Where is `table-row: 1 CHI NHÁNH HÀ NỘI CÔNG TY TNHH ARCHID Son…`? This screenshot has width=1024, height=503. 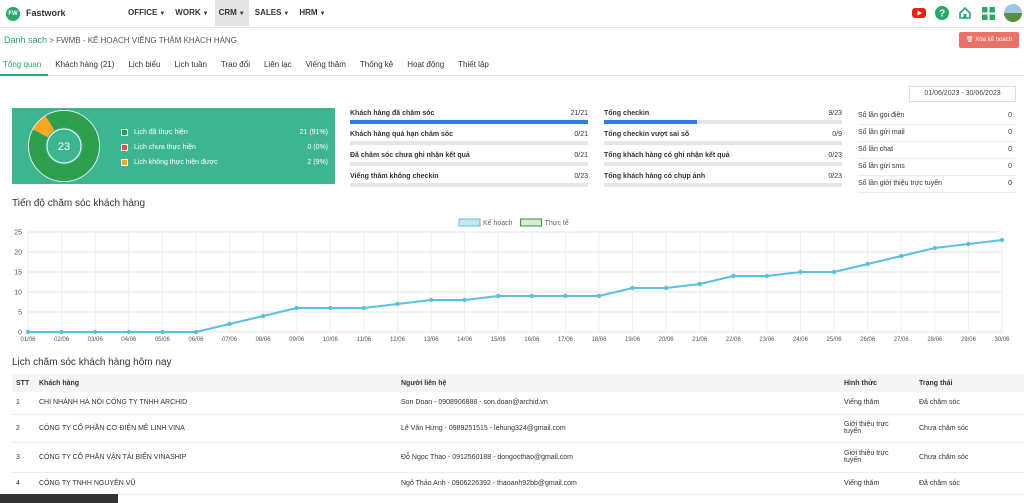
table-row: 1 CHI NHÁNH HÀ NỘI CÔNG TY TNHH ARCHID Son… is located at coordinates (518, 403).